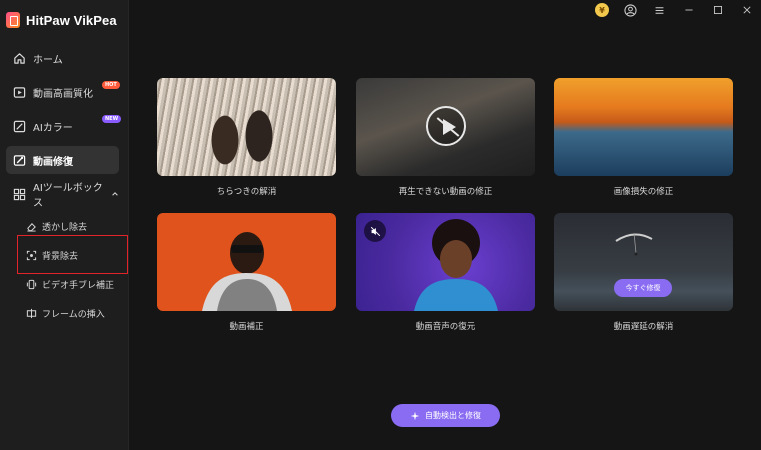 The height and width of the screenshot is (450, 761). I want to click on user-icon, so click(630, 10).